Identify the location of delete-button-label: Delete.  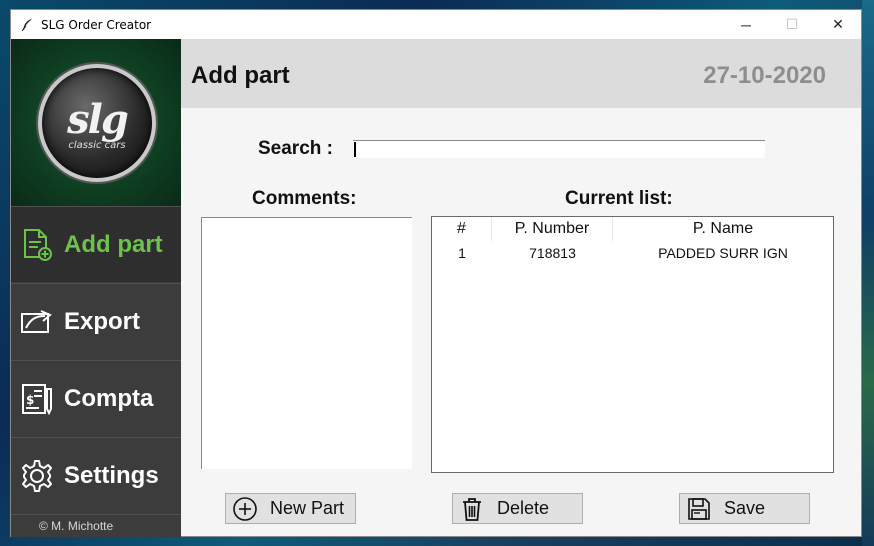
(523, 508).